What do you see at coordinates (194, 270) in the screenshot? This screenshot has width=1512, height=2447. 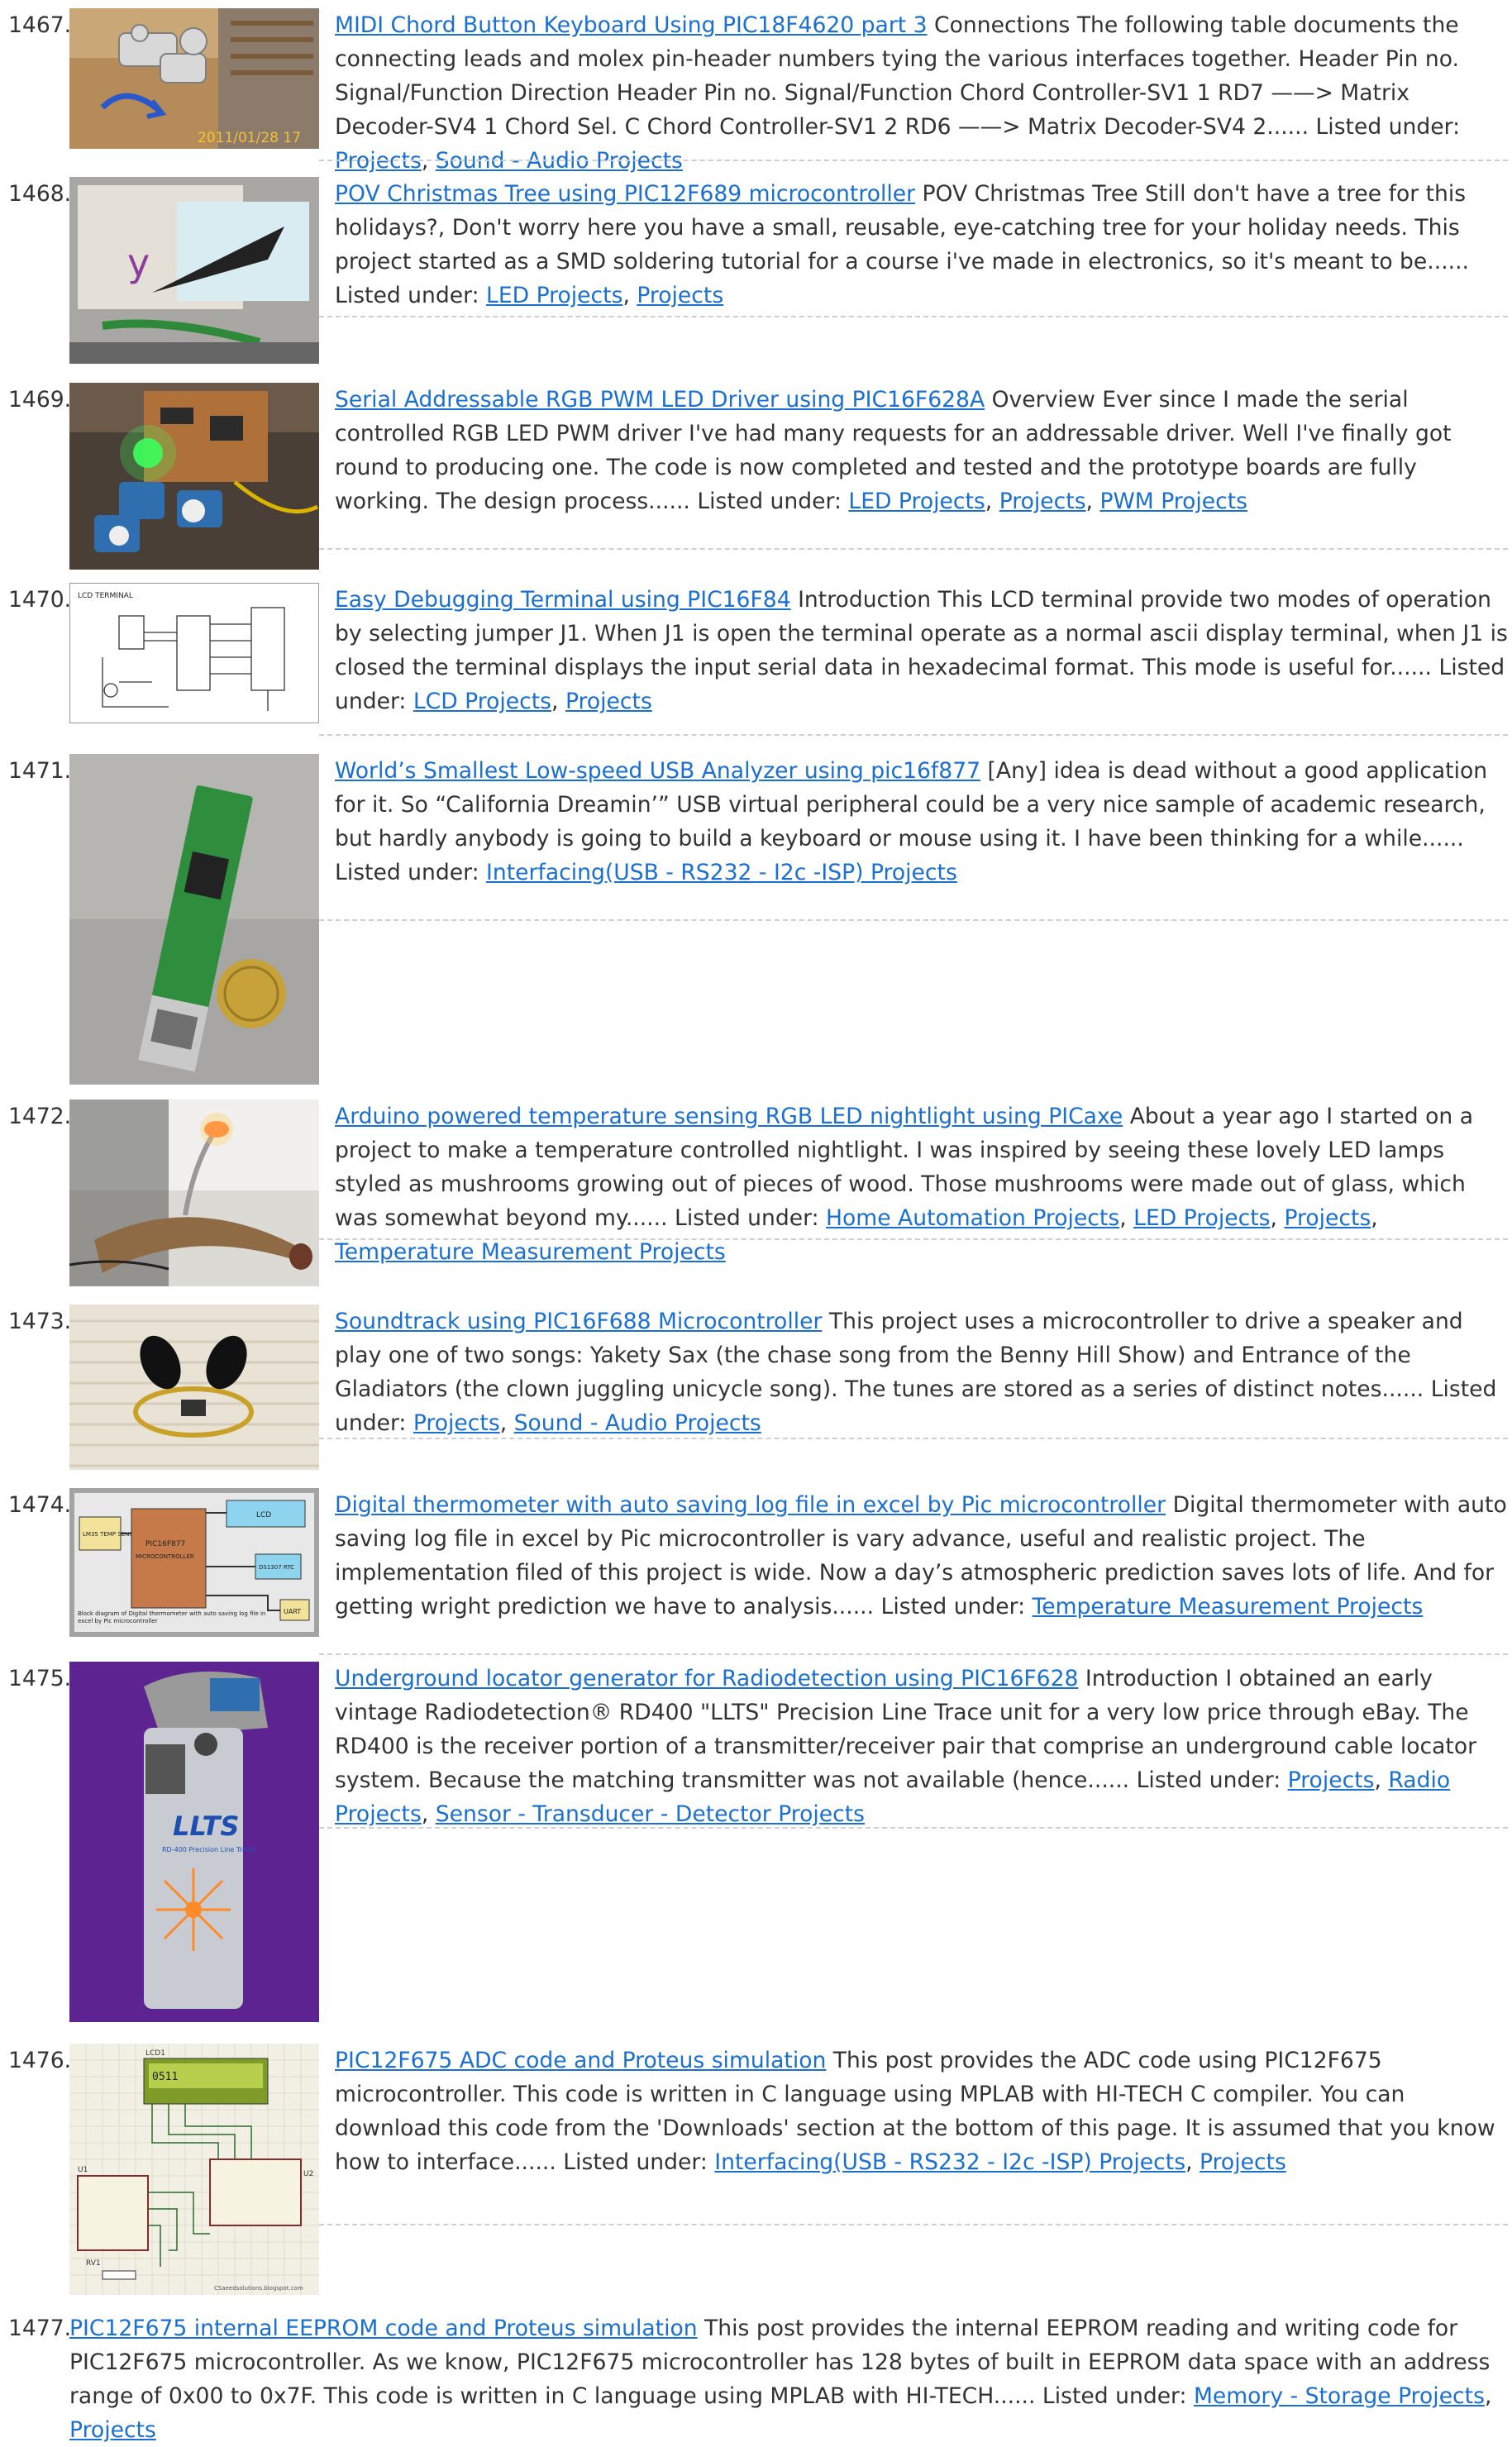 I see `thumbnail-image: y` at bounding box center [194, 270].